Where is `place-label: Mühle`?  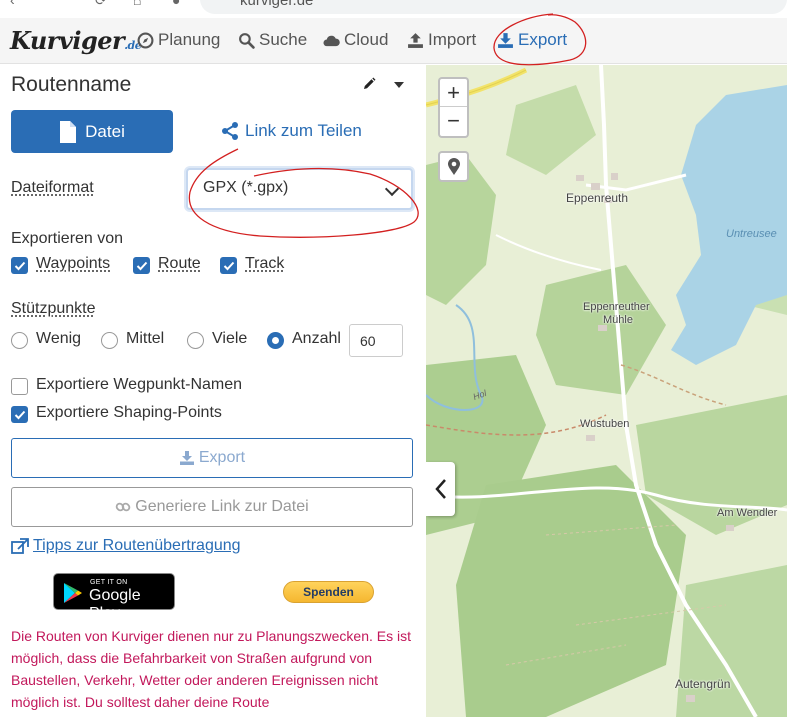
place-label: Mühle is located at coordinates (618, 320).